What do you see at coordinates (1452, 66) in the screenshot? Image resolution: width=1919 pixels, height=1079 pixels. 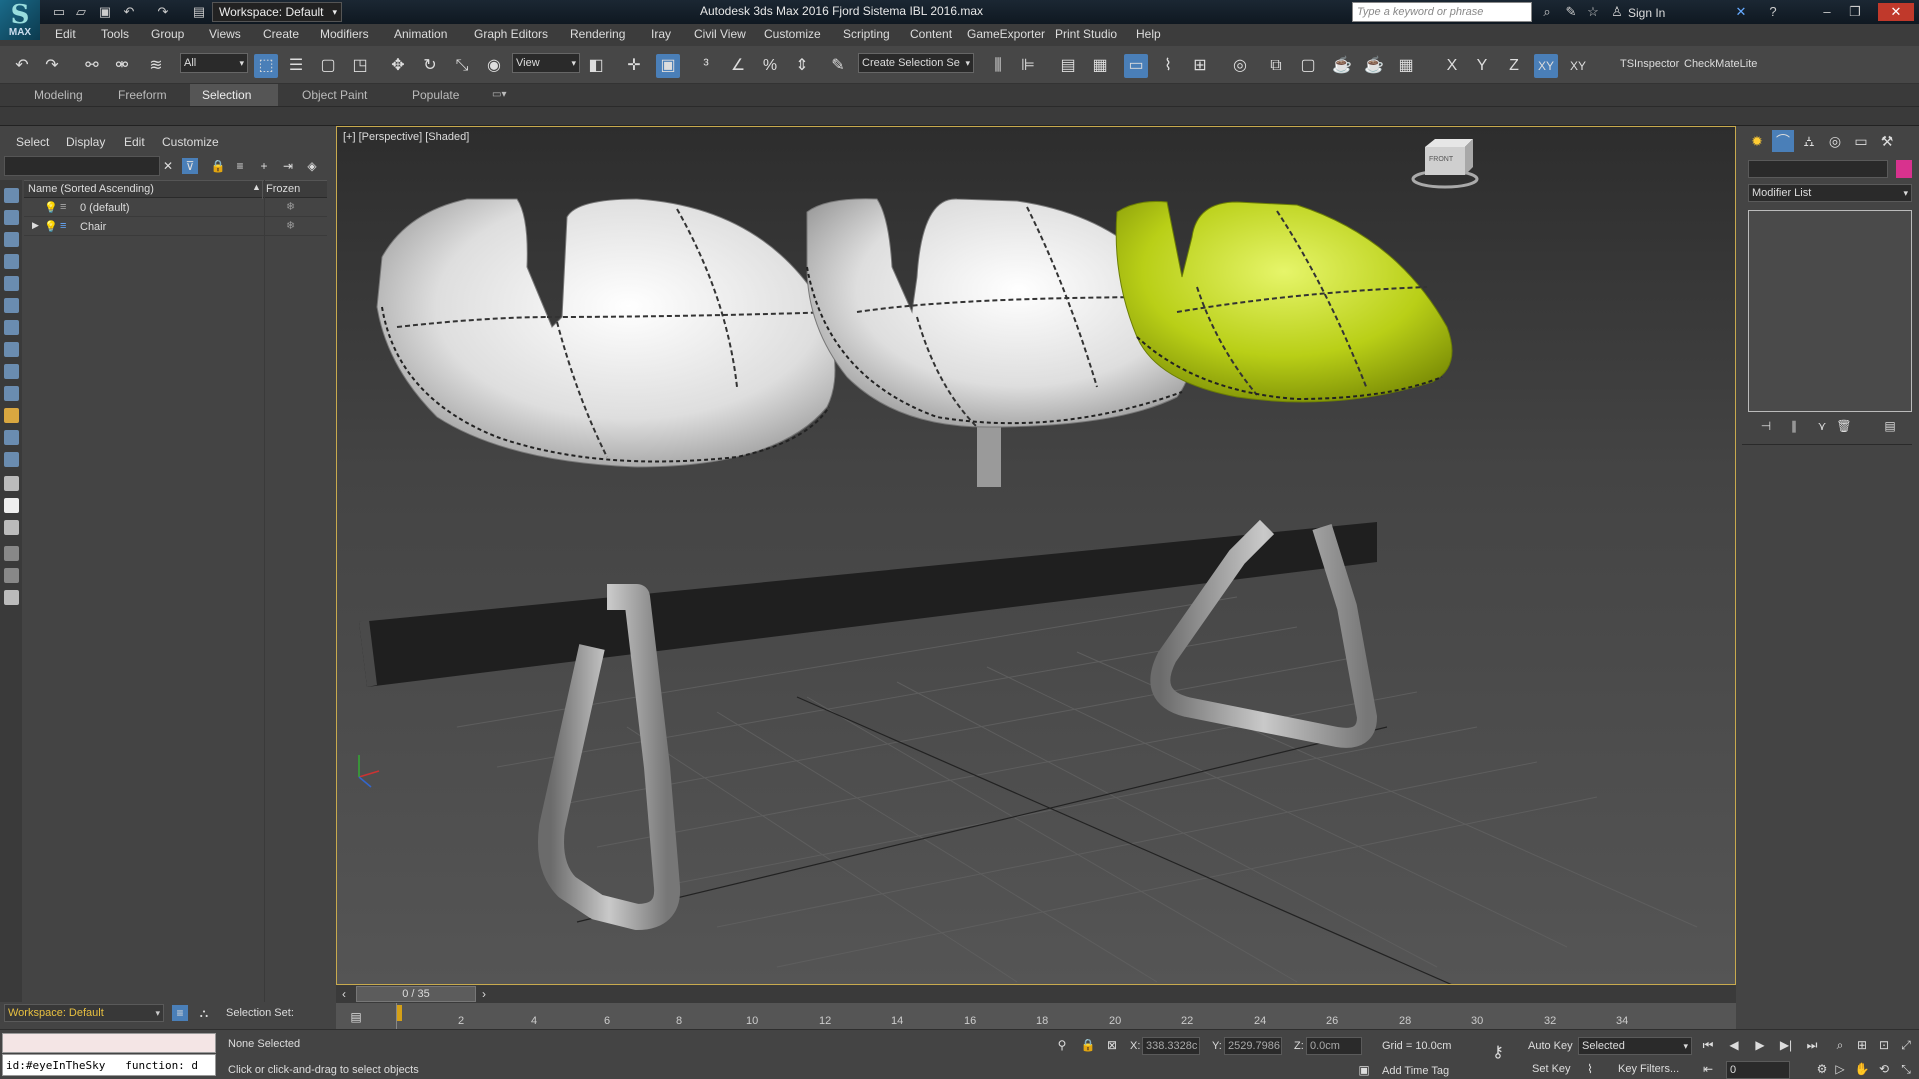 I see `axis-x-button: X` at bounding box center [1452, 66].